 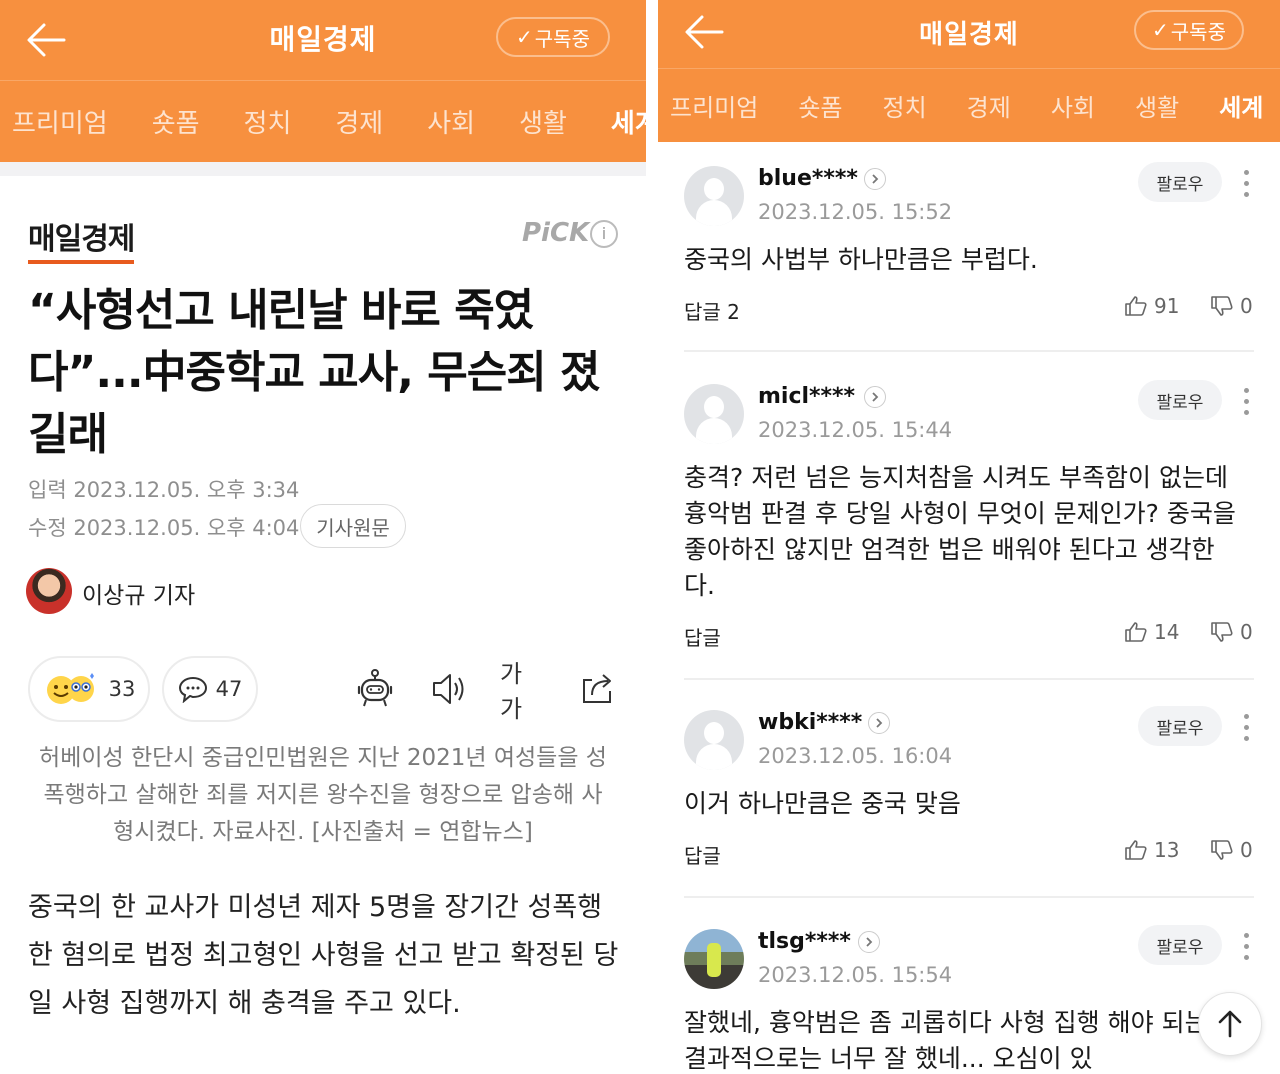 What do you see at coordinates (806, 396) in the screenshot?
I see `comment-username: micl****` at bounding box center [806, 396].